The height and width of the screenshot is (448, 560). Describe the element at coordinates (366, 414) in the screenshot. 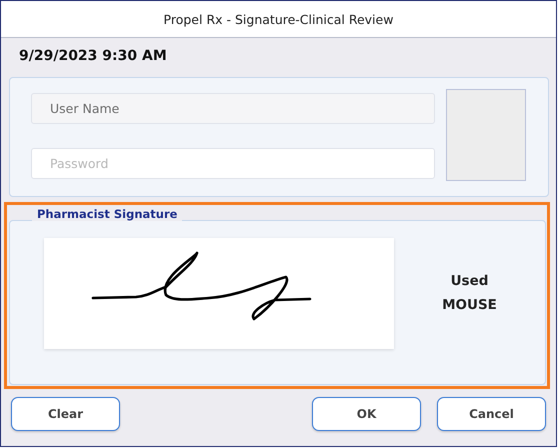

I see `action-button: OK` at that location.